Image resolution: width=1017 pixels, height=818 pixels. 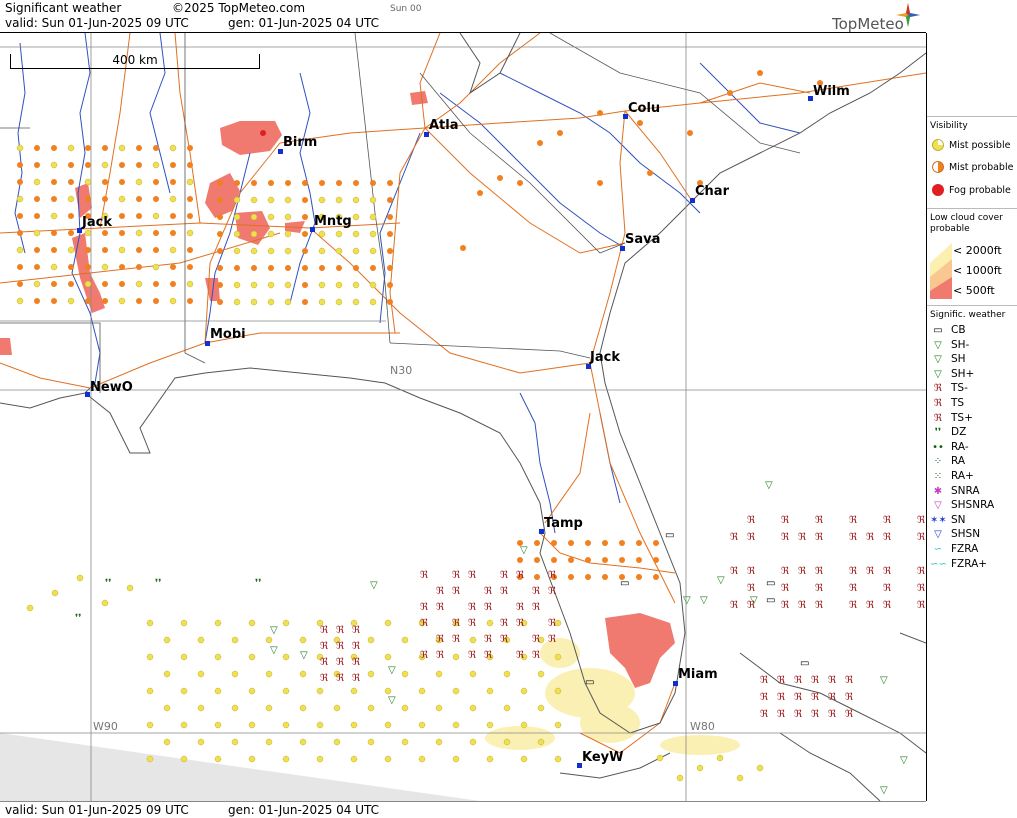 I want to click on city-label-birm: Birm, so click(x=300, y=142).